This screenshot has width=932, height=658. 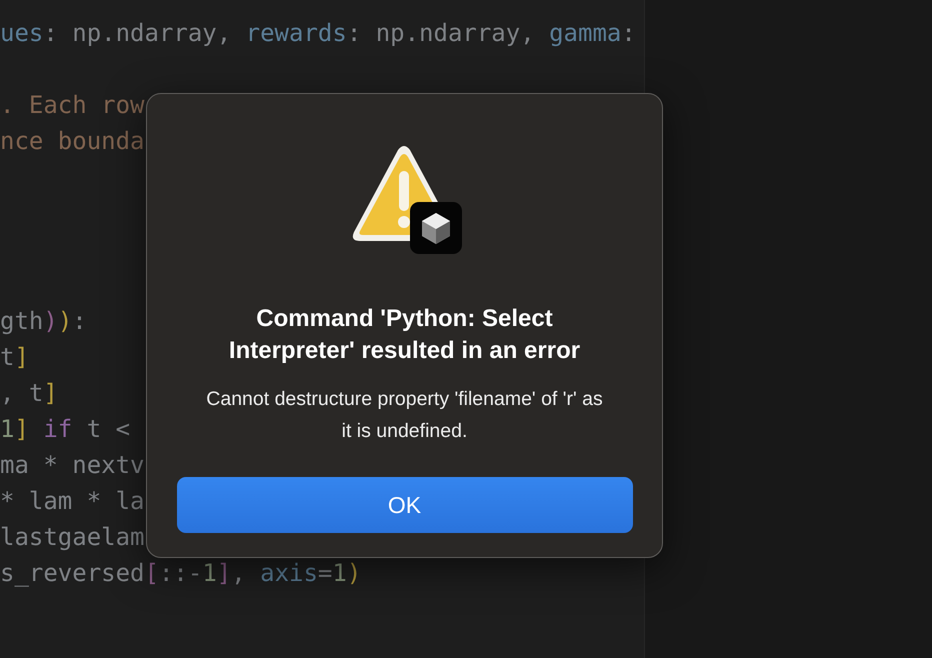 I want to click on code-line: gth)):, so click(x=43, y=322).